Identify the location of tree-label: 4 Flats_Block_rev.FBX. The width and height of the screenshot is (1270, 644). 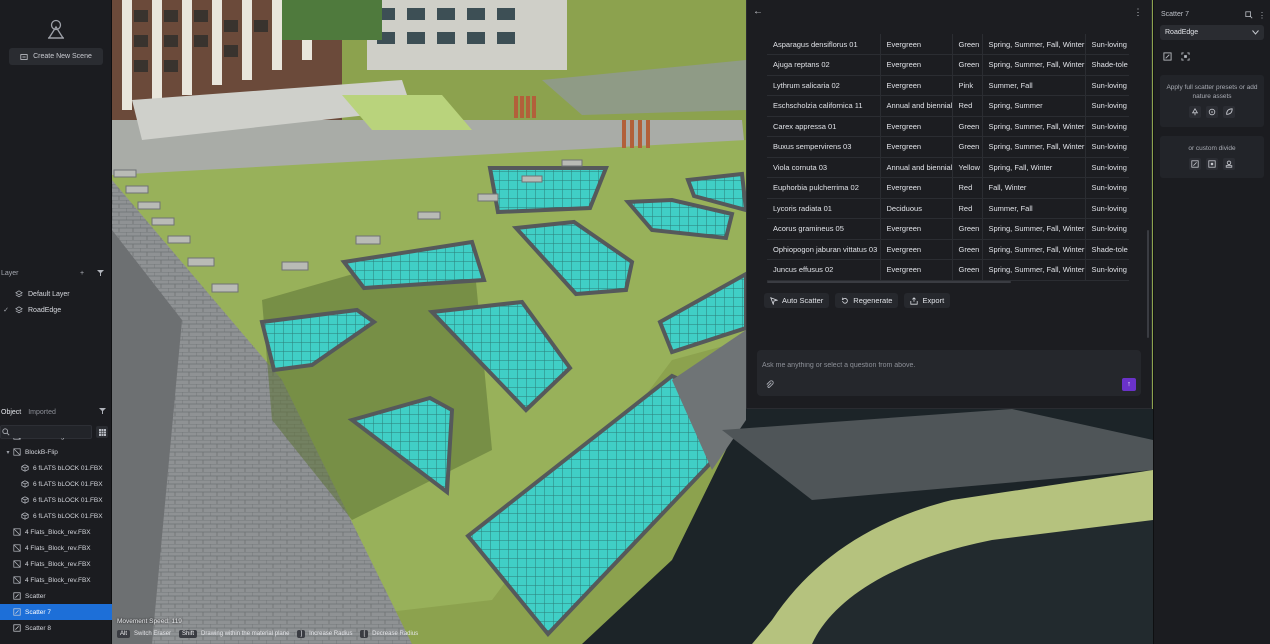
(58, 580).